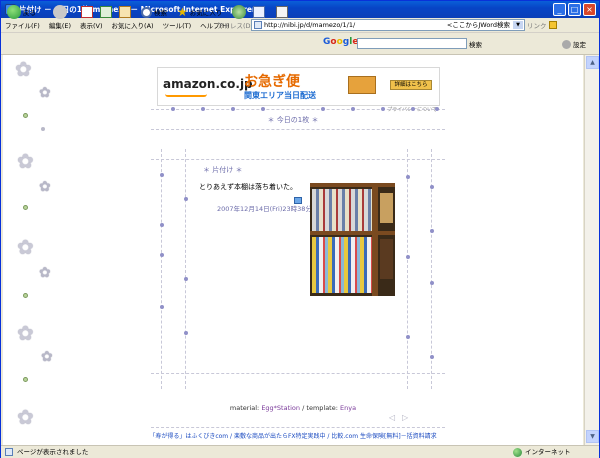 This screenshot has width=600, height=458. Describe the element at coordinates (592, 436) in the screenshot. I see `scroll-down-arrow-icon: ▼` at that location.